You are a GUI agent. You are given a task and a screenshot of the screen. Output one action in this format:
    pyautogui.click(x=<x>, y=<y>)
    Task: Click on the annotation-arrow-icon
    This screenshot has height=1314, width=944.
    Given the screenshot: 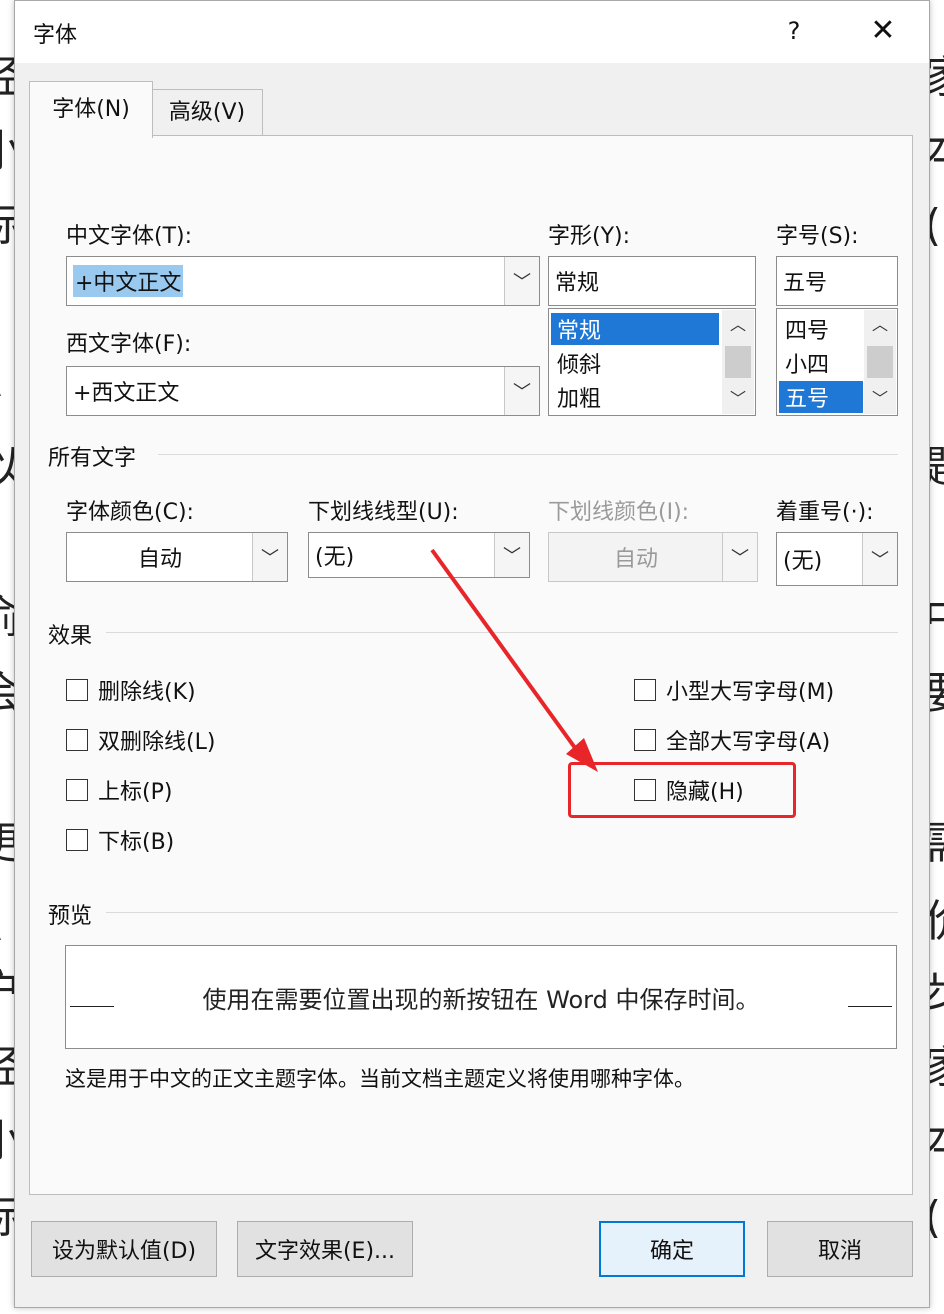 What is the action you would take?
    pyautogui.click(x=514, y=660)
    